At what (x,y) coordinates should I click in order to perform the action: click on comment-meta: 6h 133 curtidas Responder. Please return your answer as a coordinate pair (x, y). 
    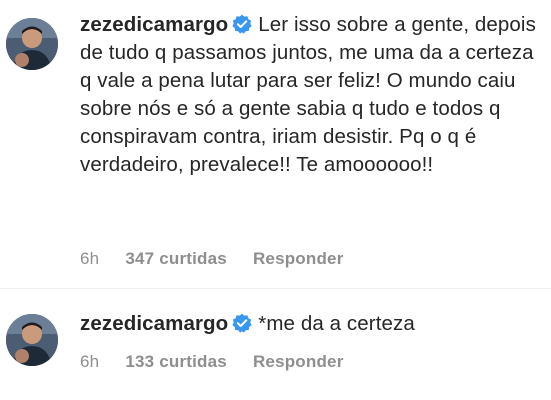
    Looking at the image, I should click on (212, 362).